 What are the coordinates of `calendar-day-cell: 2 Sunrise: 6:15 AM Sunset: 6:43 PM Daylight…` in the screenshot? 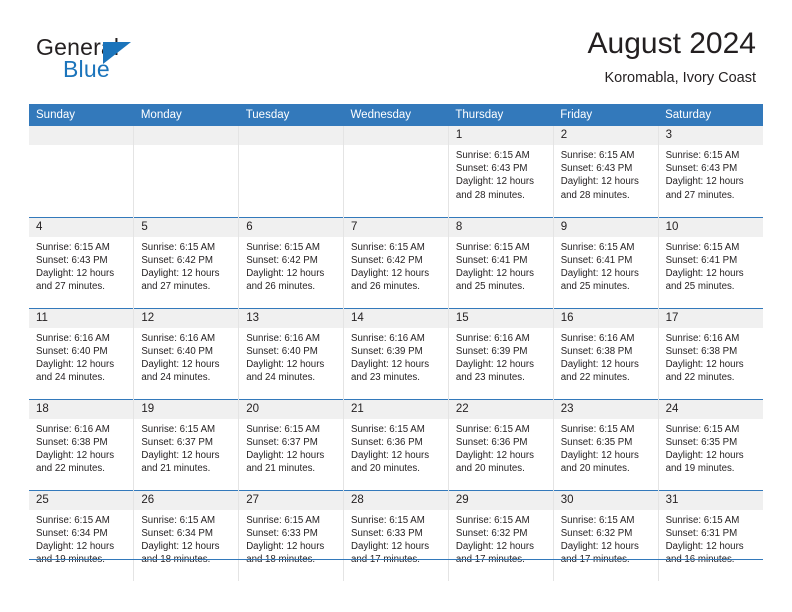 It's located at (606, 171).